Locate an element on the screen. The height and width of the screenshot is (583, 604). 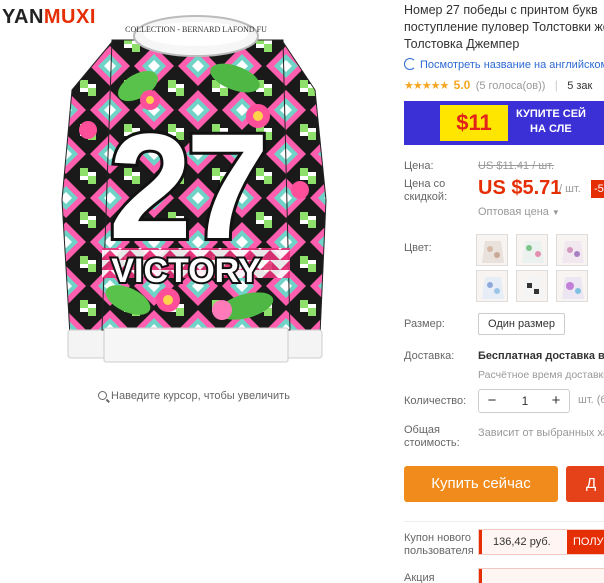
rating-votes-link: (5 голоса(ов)) is located at coordinates (511, 86).